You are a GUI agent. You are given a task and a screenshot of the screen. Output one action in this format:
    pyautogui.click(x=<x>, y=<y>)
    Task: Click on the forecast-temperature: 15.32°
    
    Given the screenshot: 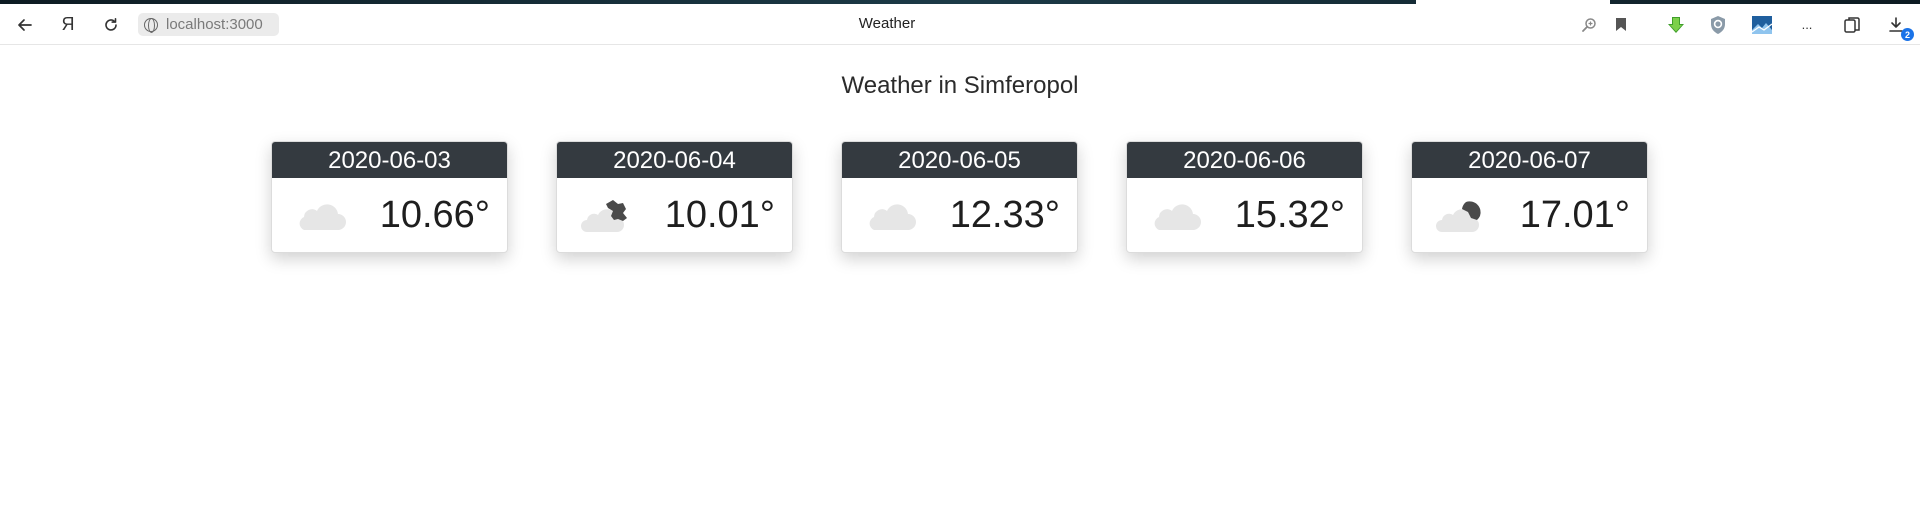 What is the action you would take?
    pyautogui.click(x=1289, y=215)
    